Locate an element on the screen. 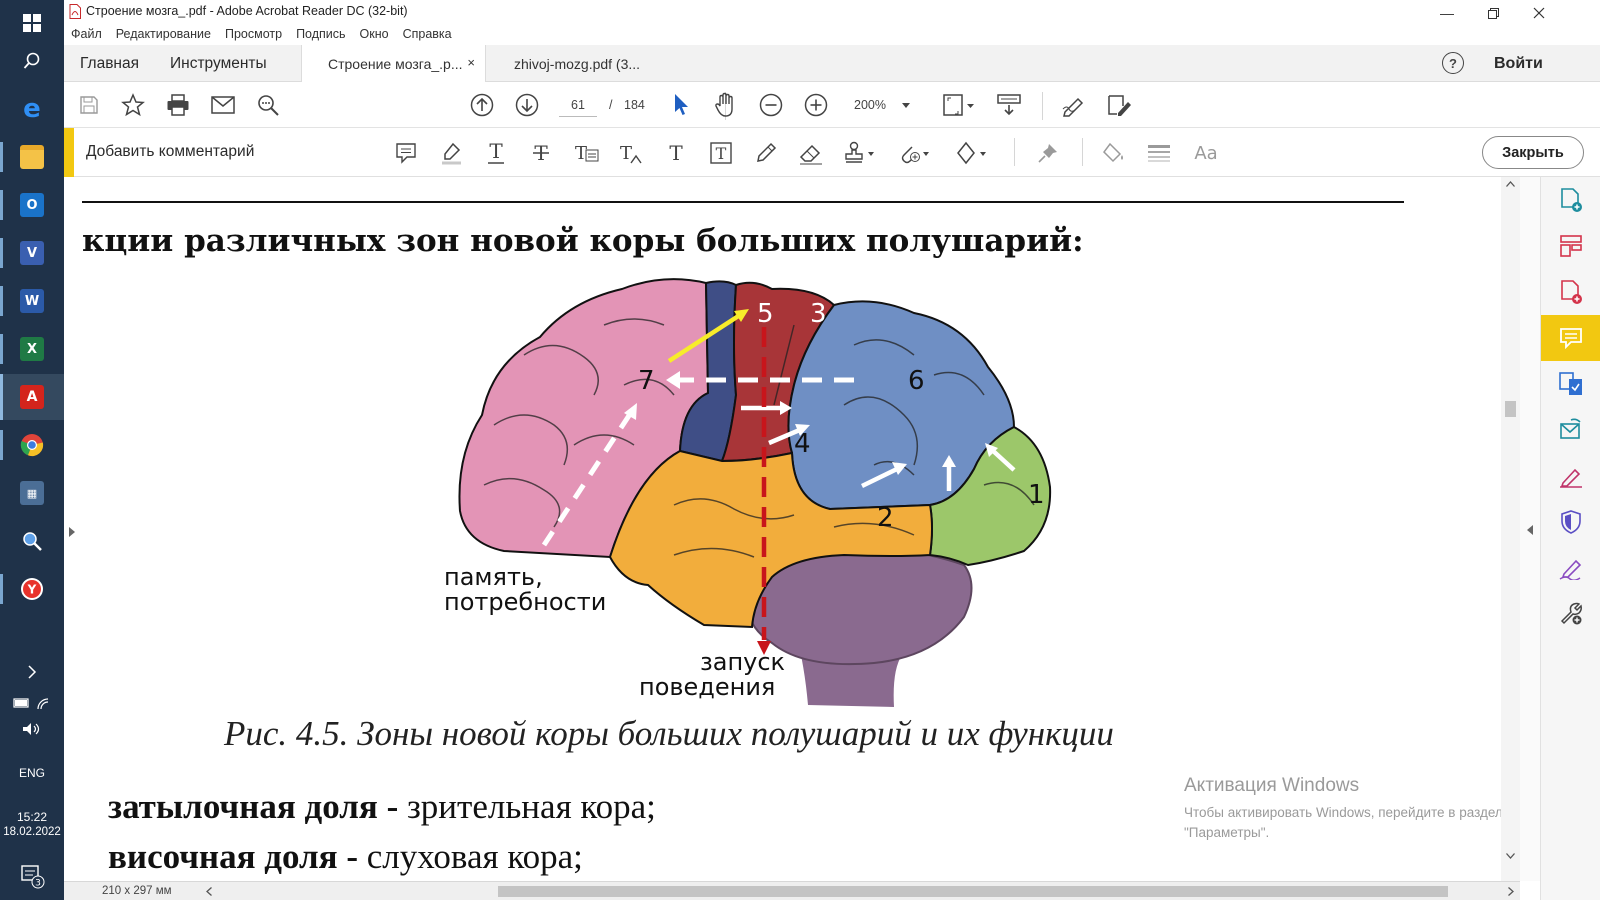  tab-close-icon: × is located at coordinates (471, 62).